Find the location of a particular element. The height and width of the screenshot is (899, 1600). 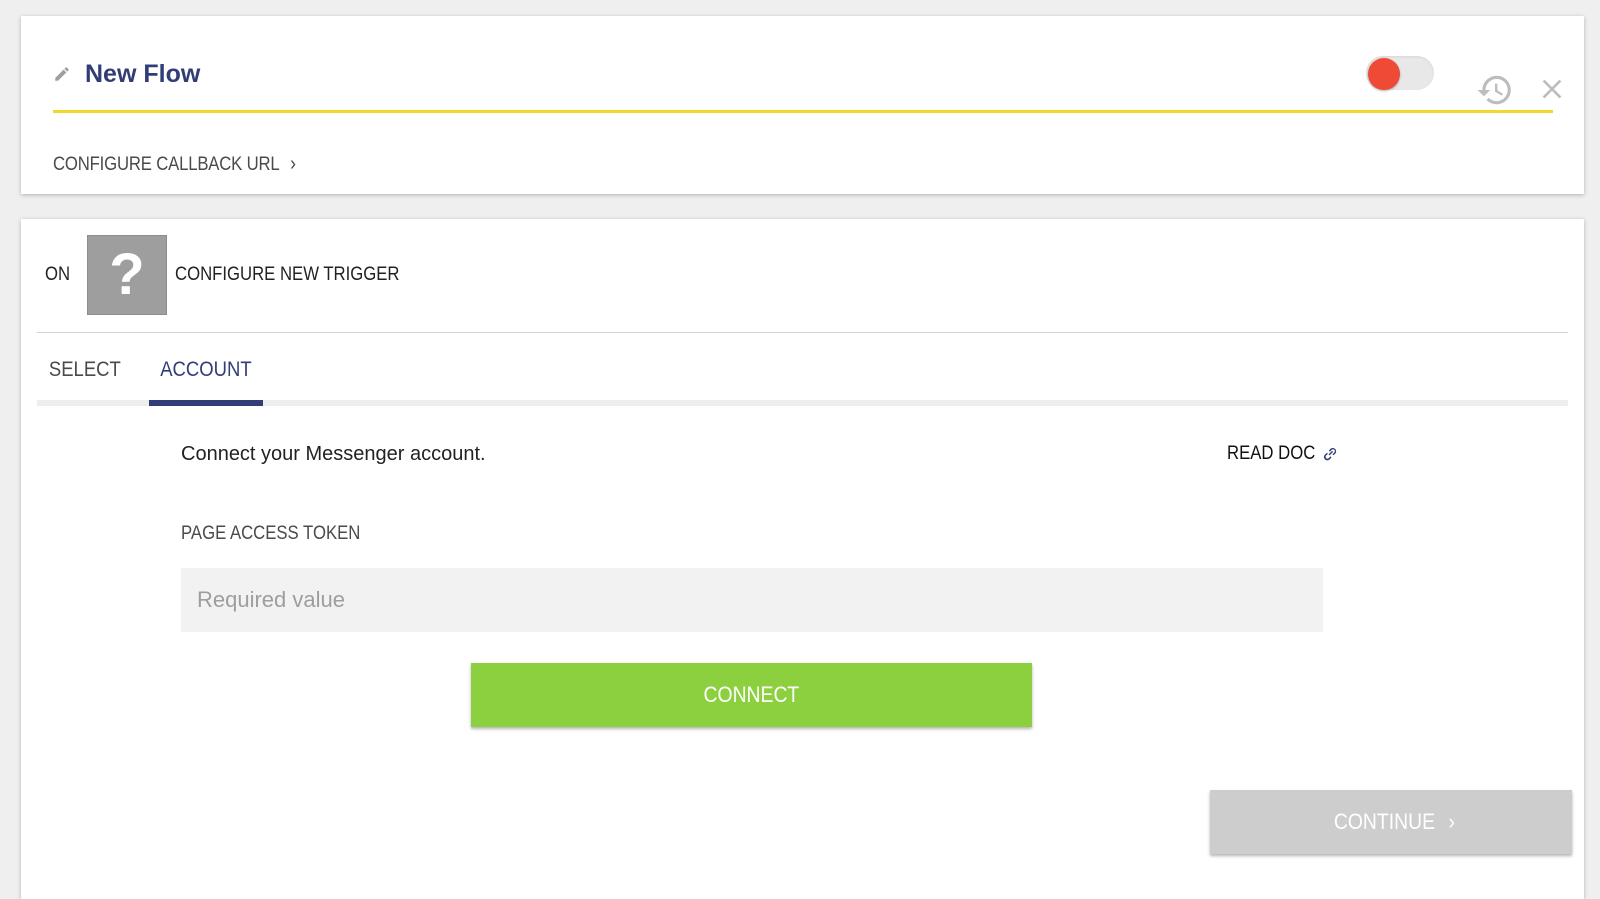

trigger-header: ON ? CONFIGURE NEW TRIGGER is located at coordinates (237, 275).